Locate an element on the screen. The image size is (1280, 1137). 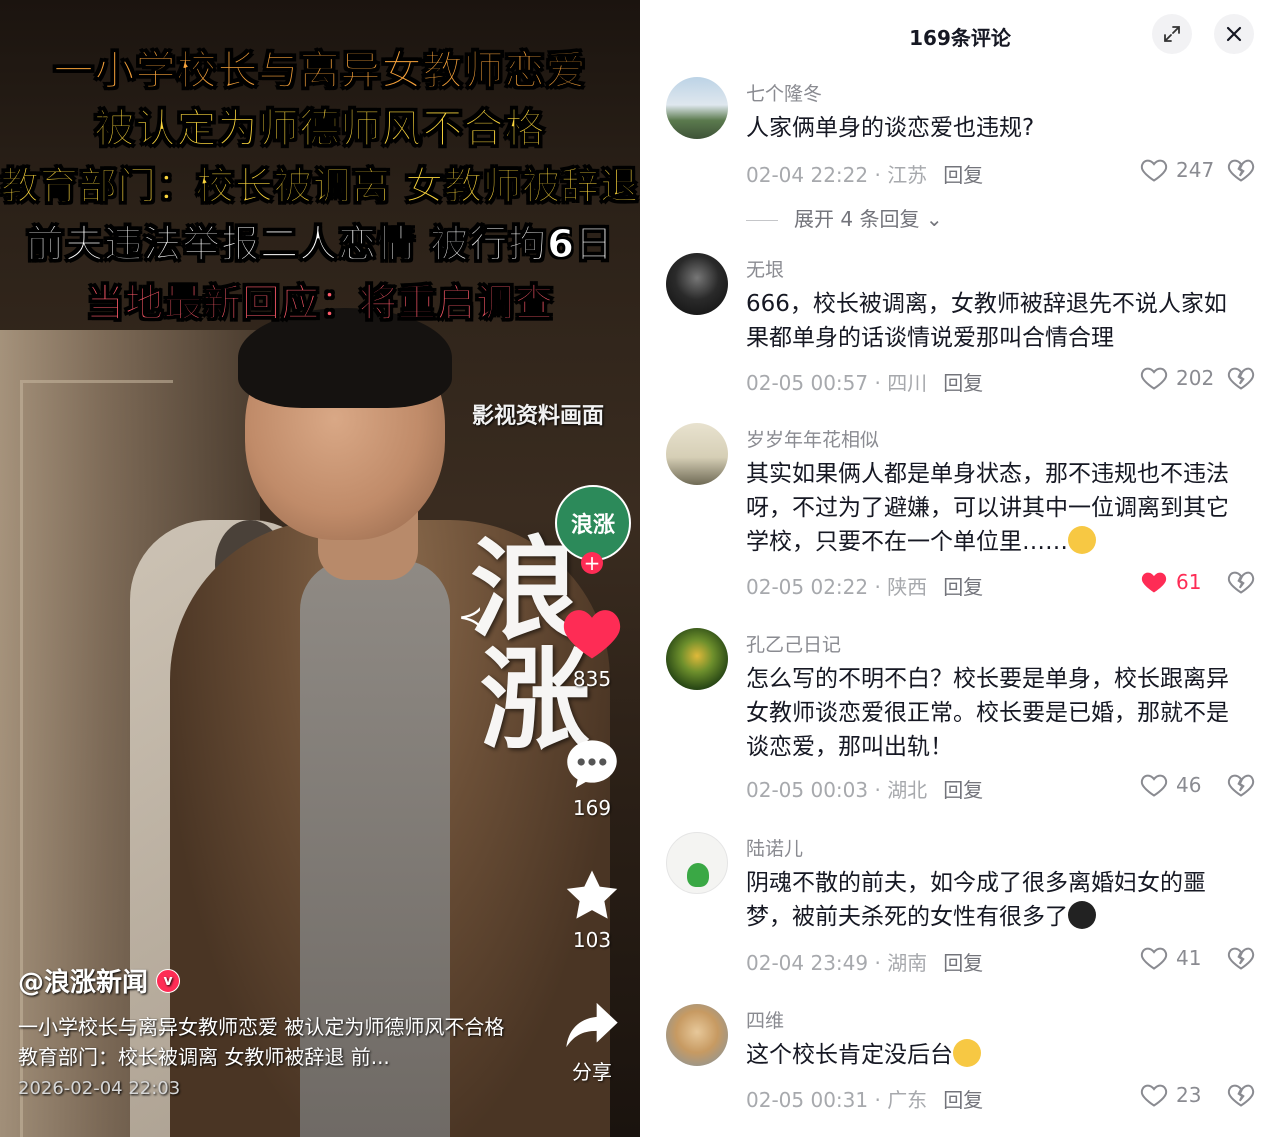
comment-icon is located at coordinates (592, 764).